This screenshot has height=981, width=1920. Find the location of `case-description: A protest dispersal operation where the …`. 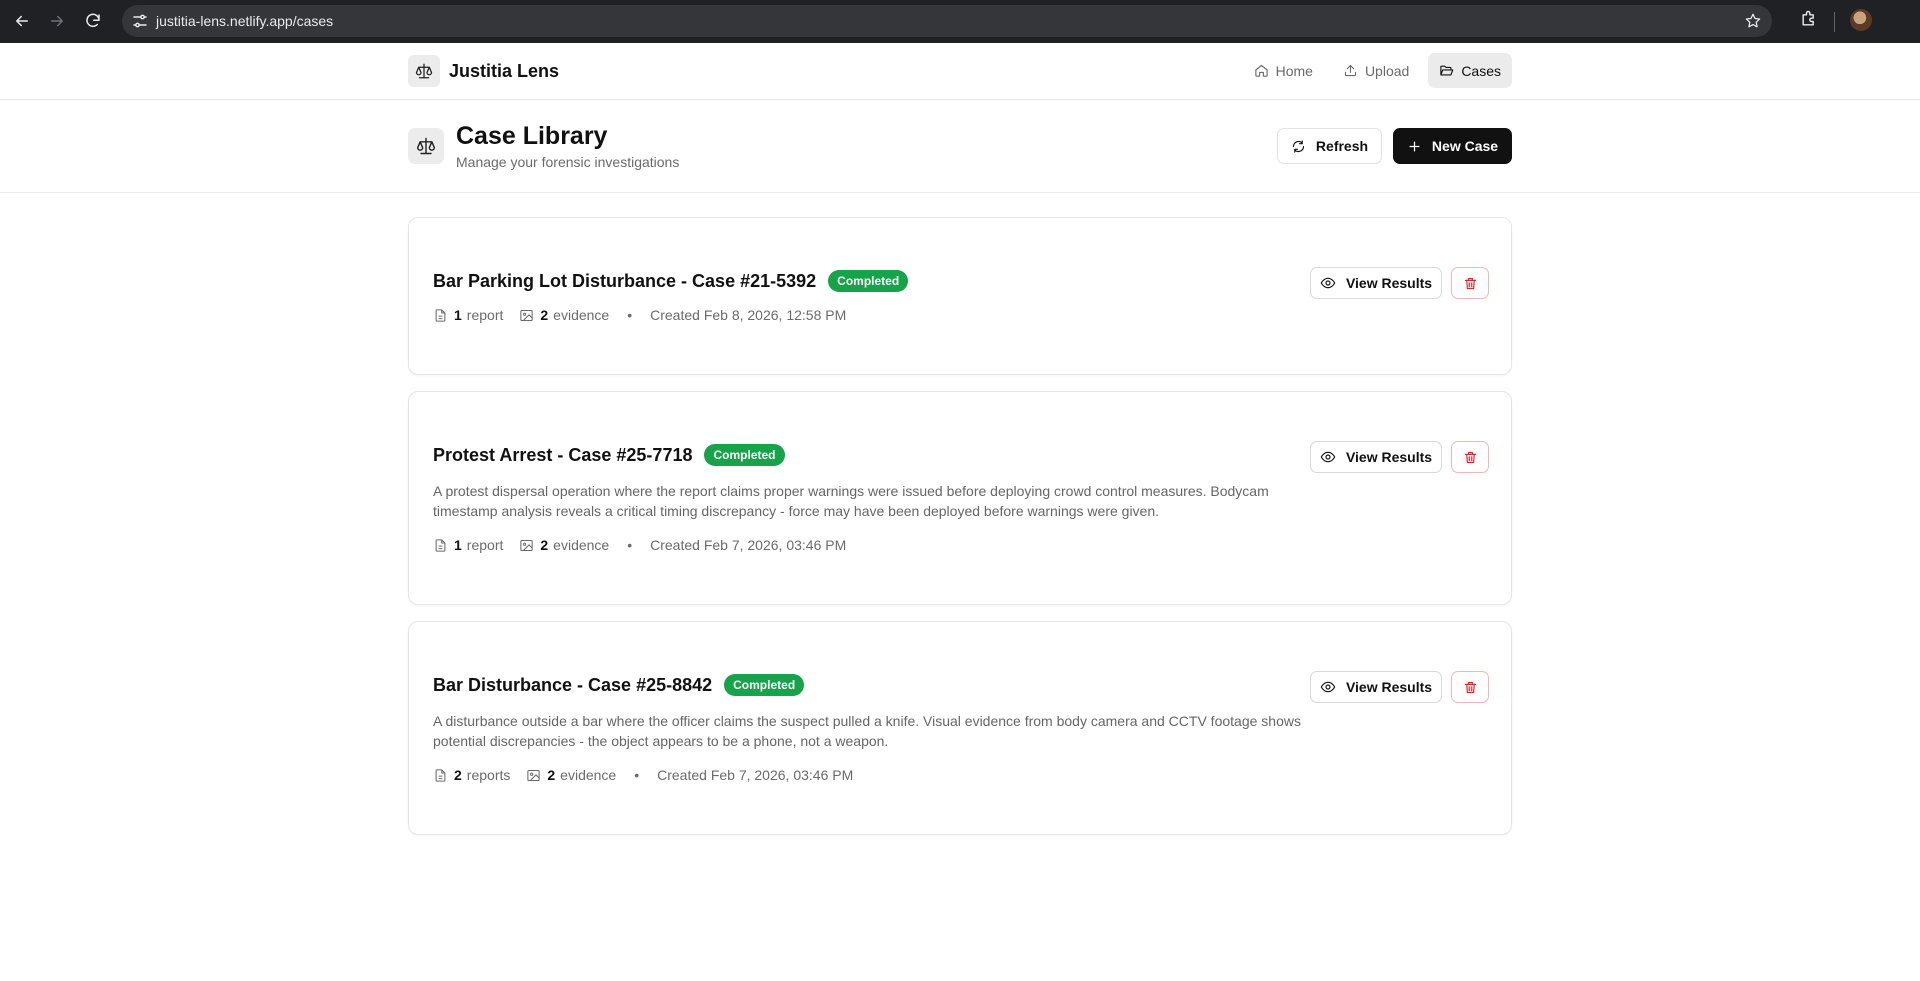

case-description: A protest dispersal operation where the … is located at coordinates (851, 501).